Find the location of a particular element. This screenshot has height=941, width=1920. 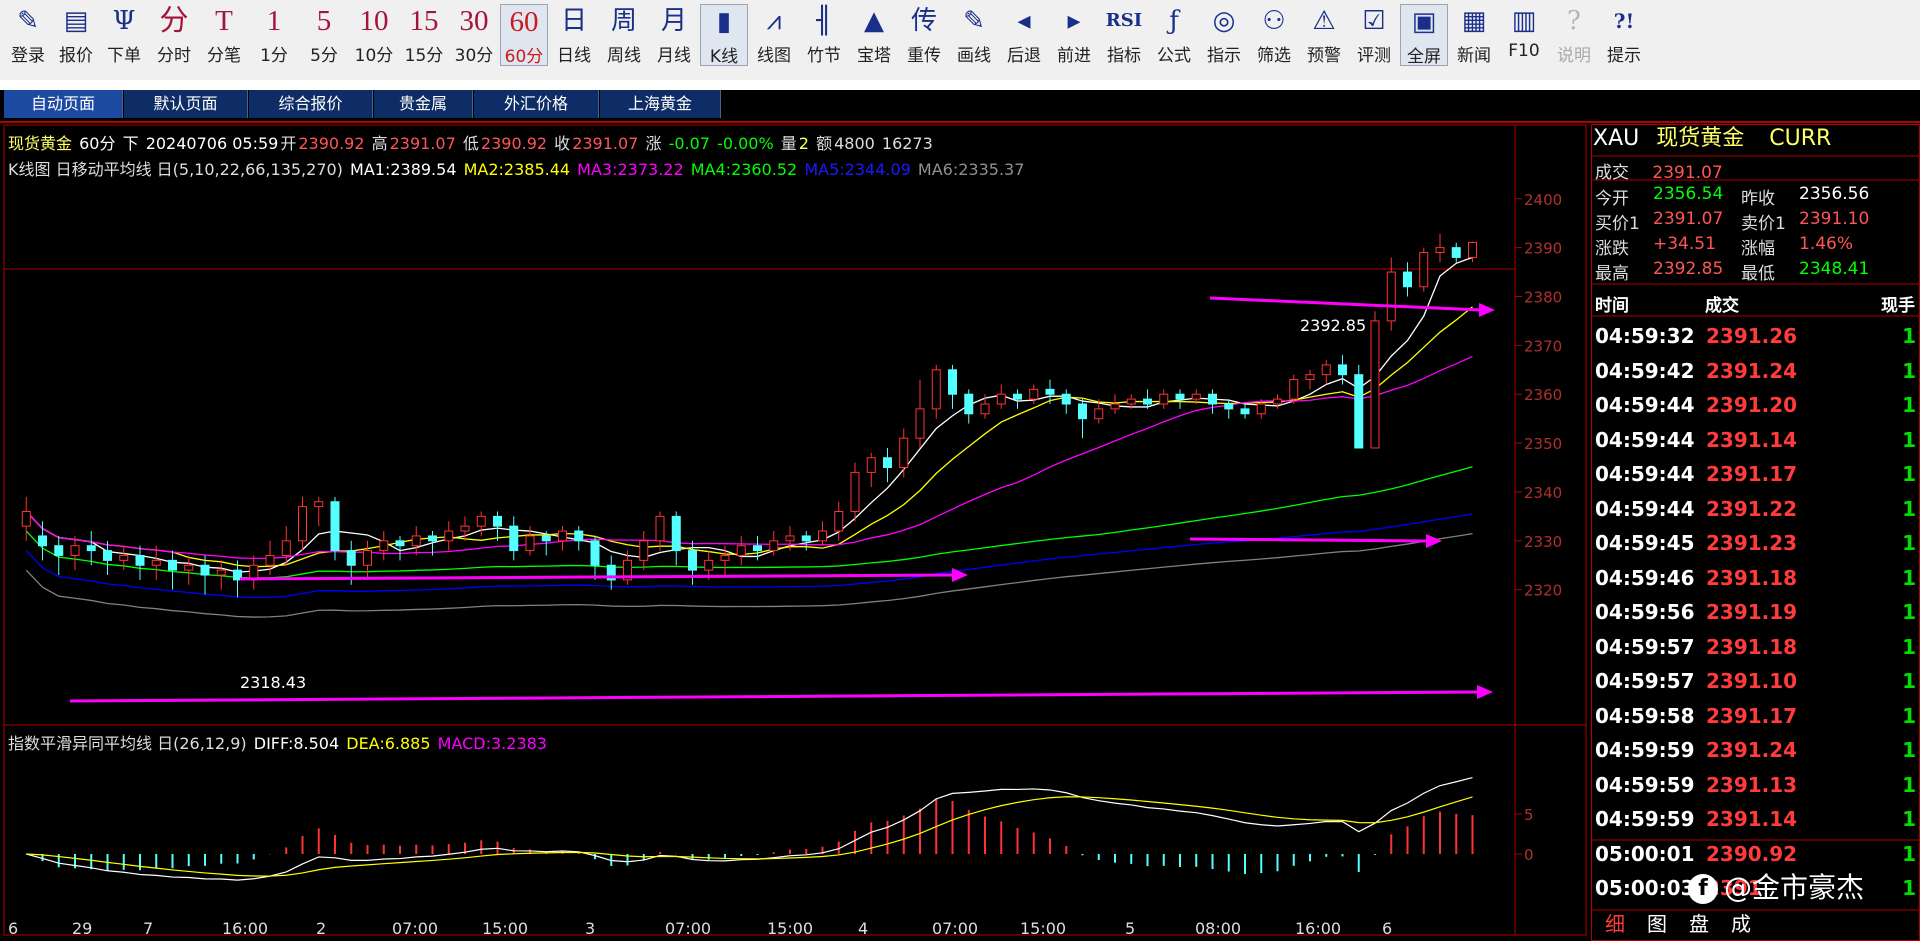

toolbar-button-22: RSI 指标 is located at coordinates (1124, 35).